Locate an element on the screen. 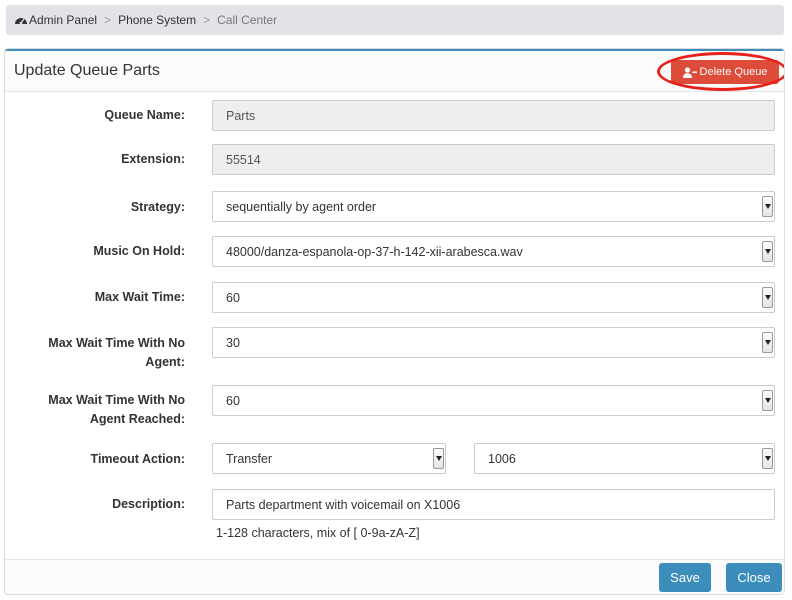  max-wait-no-agent-value: 30 is located at coordinates (233, 342).